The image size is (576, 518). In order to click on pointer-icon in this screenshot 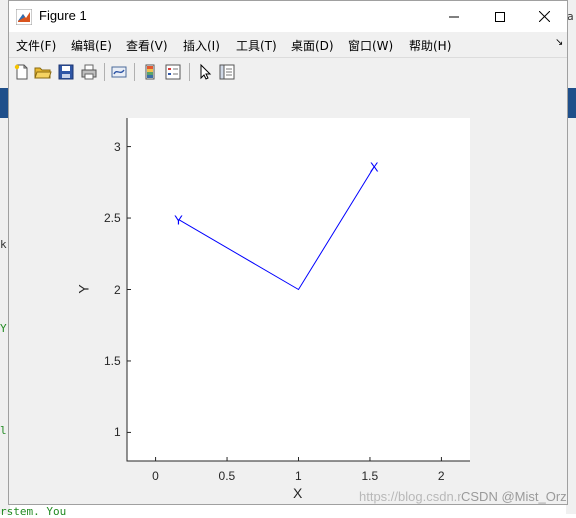, I will do `click(205, 72)`.